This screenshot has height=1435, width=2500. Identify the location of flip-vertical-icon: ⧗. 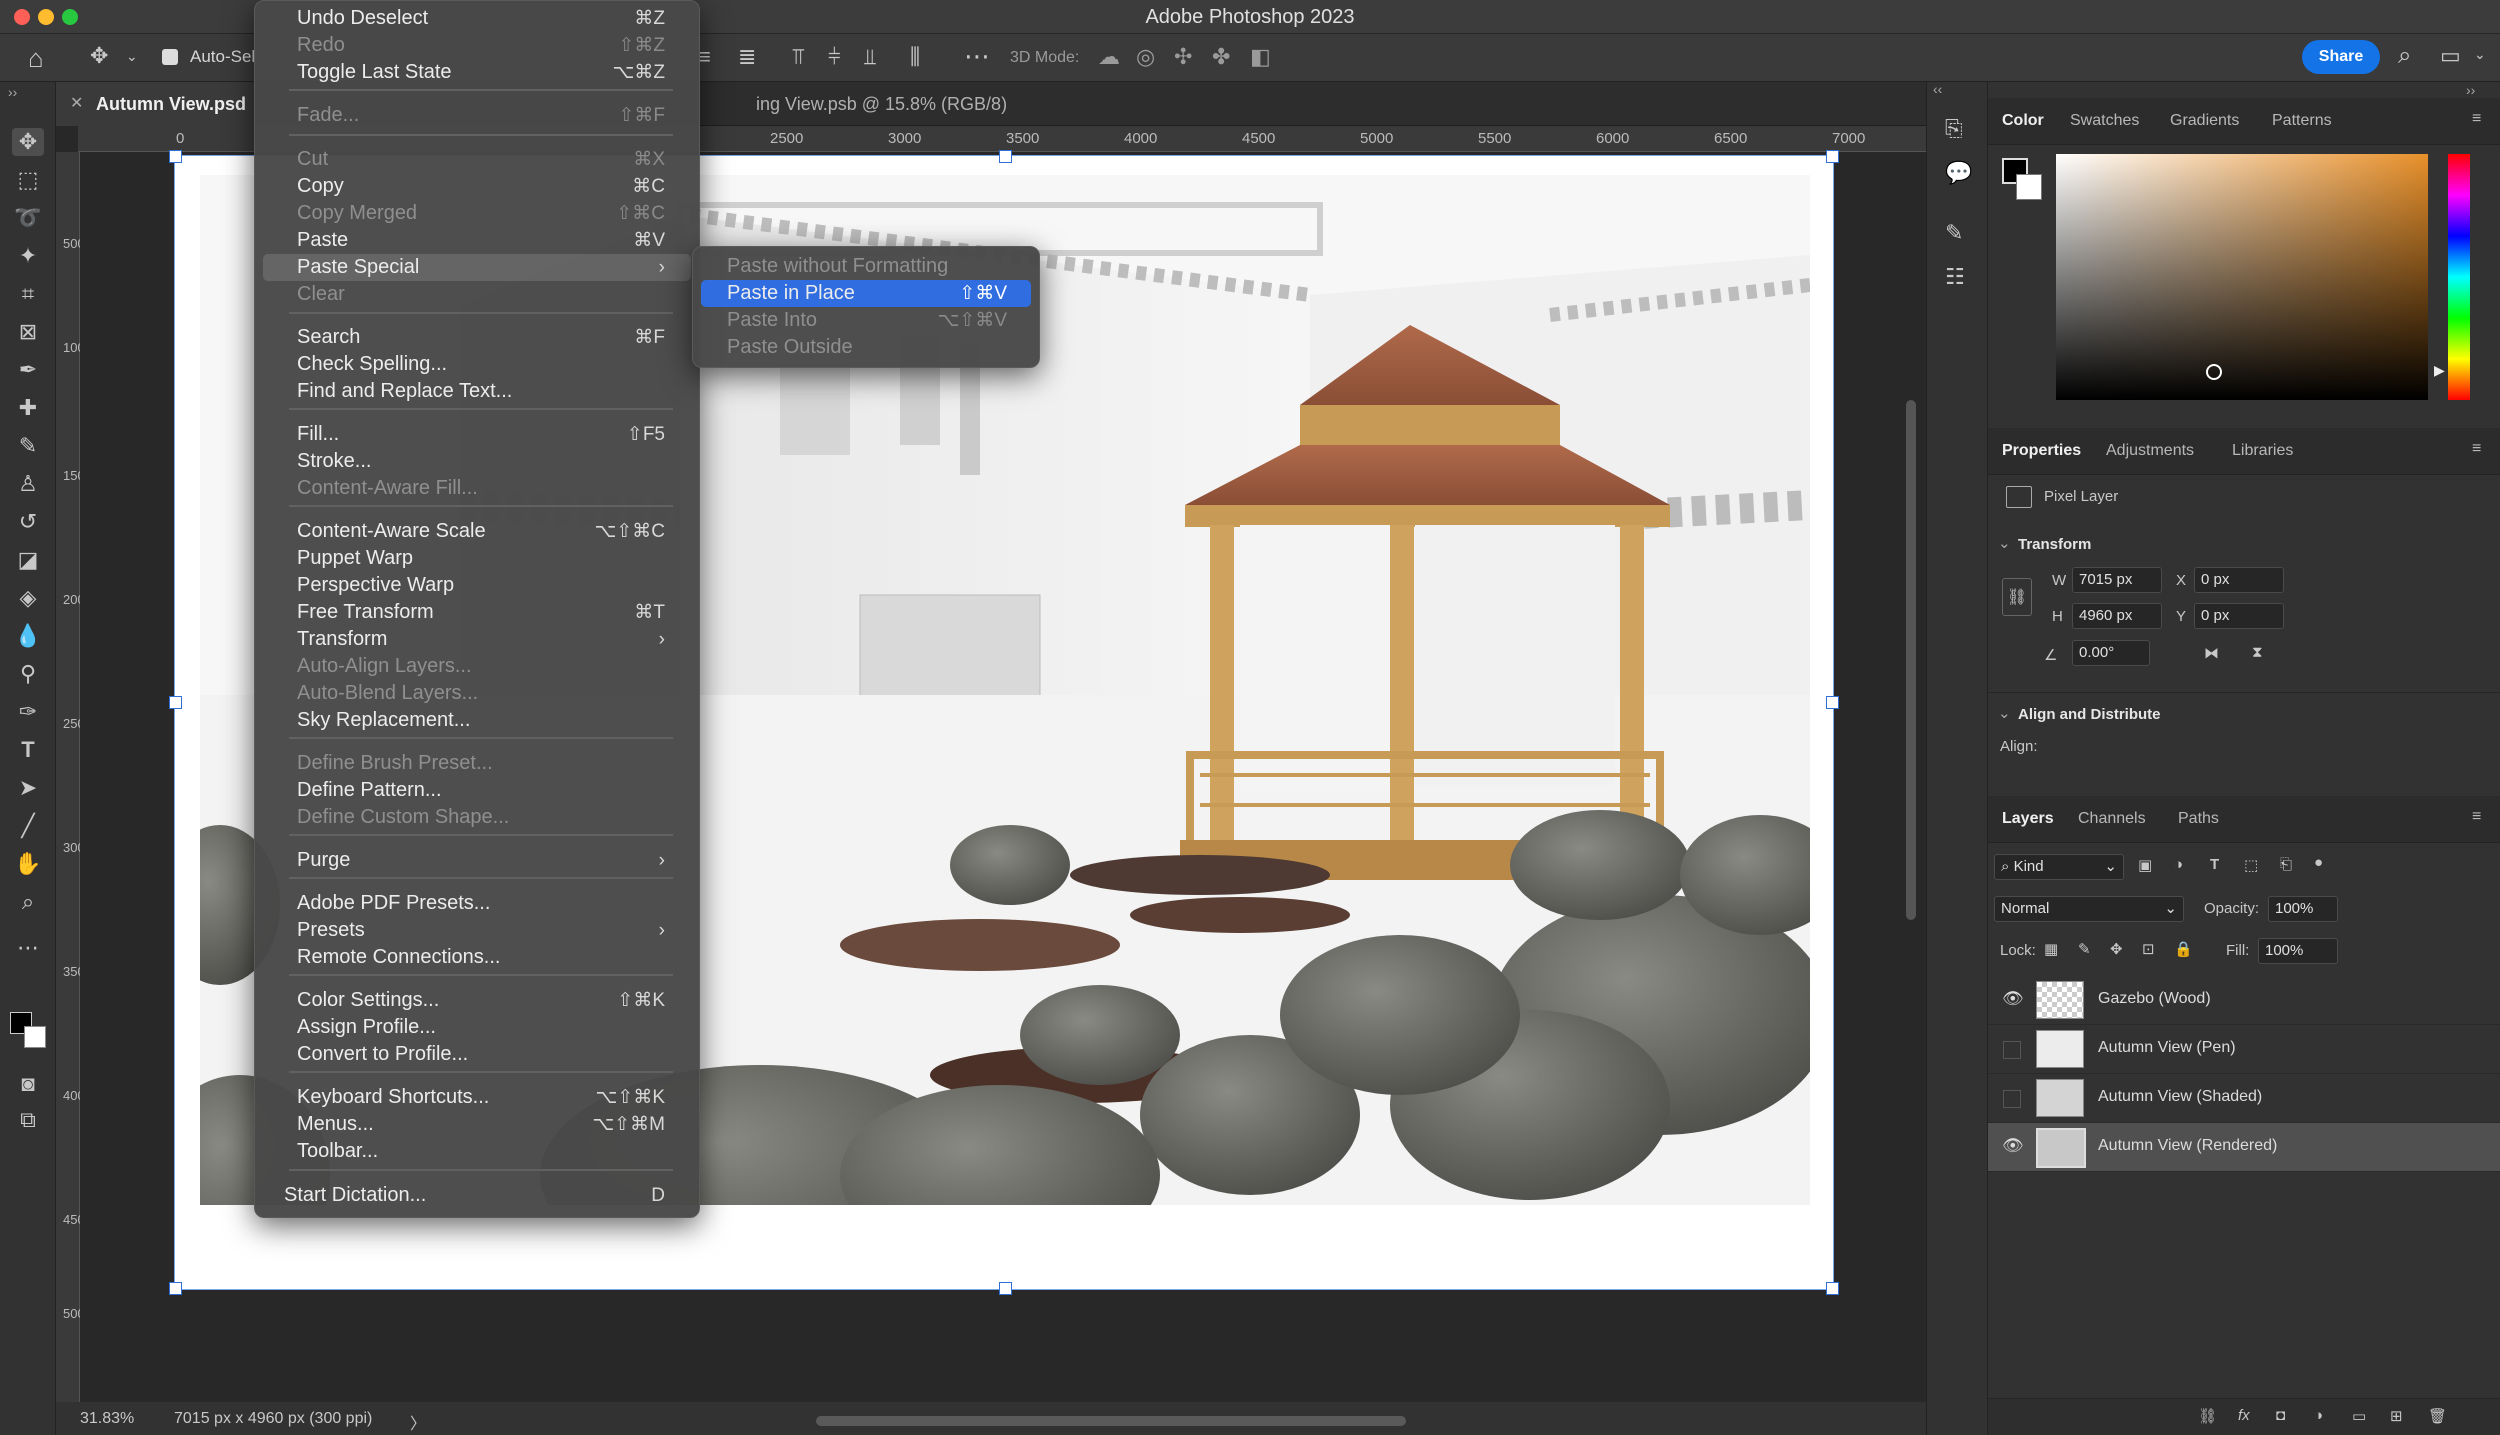
(2257, 652).